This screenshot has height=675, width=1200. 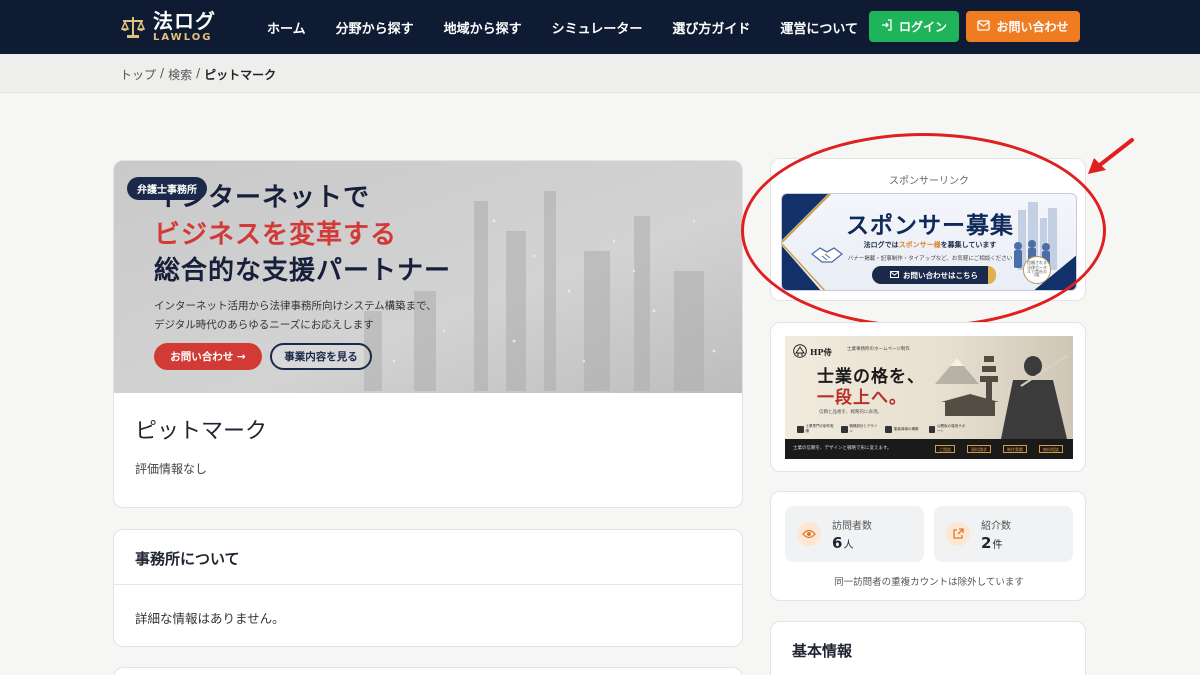 I want to click on referrals-label: 紹介数, so click(x=996, y=526).